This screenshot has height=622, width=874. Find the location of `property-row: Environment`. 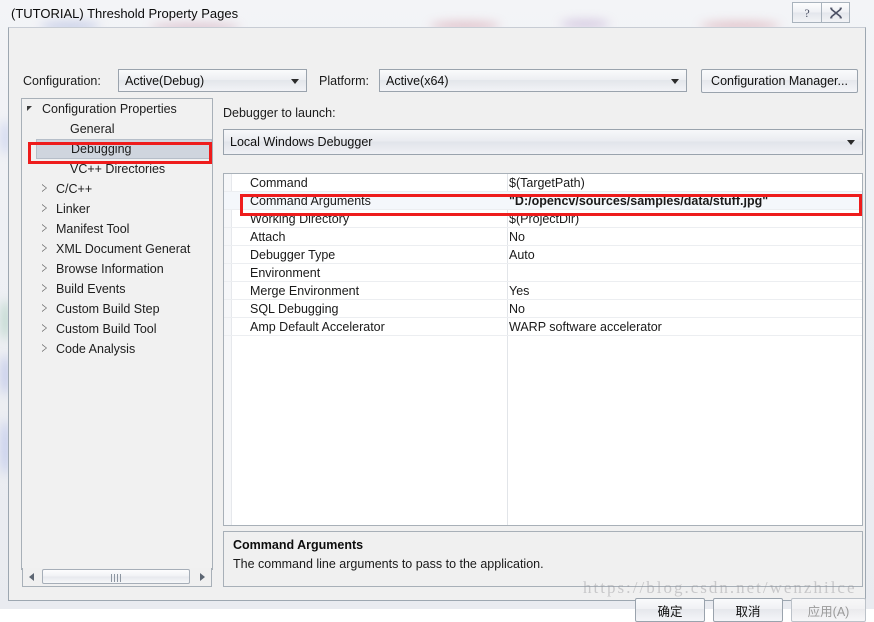

property-row: Environment is located at coordinates (543, 273).